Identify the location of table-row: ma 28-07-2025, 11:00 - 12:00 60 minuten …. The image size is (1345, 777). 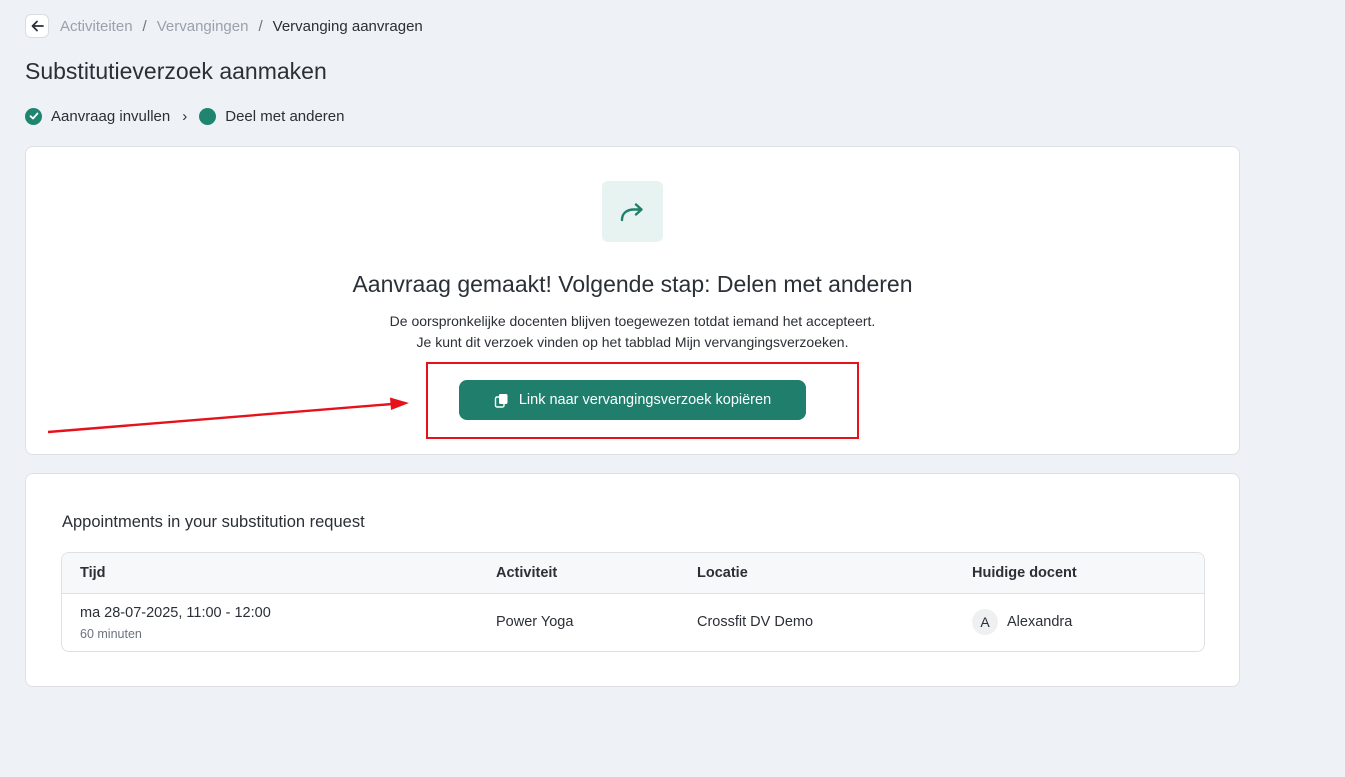
(633, 622).